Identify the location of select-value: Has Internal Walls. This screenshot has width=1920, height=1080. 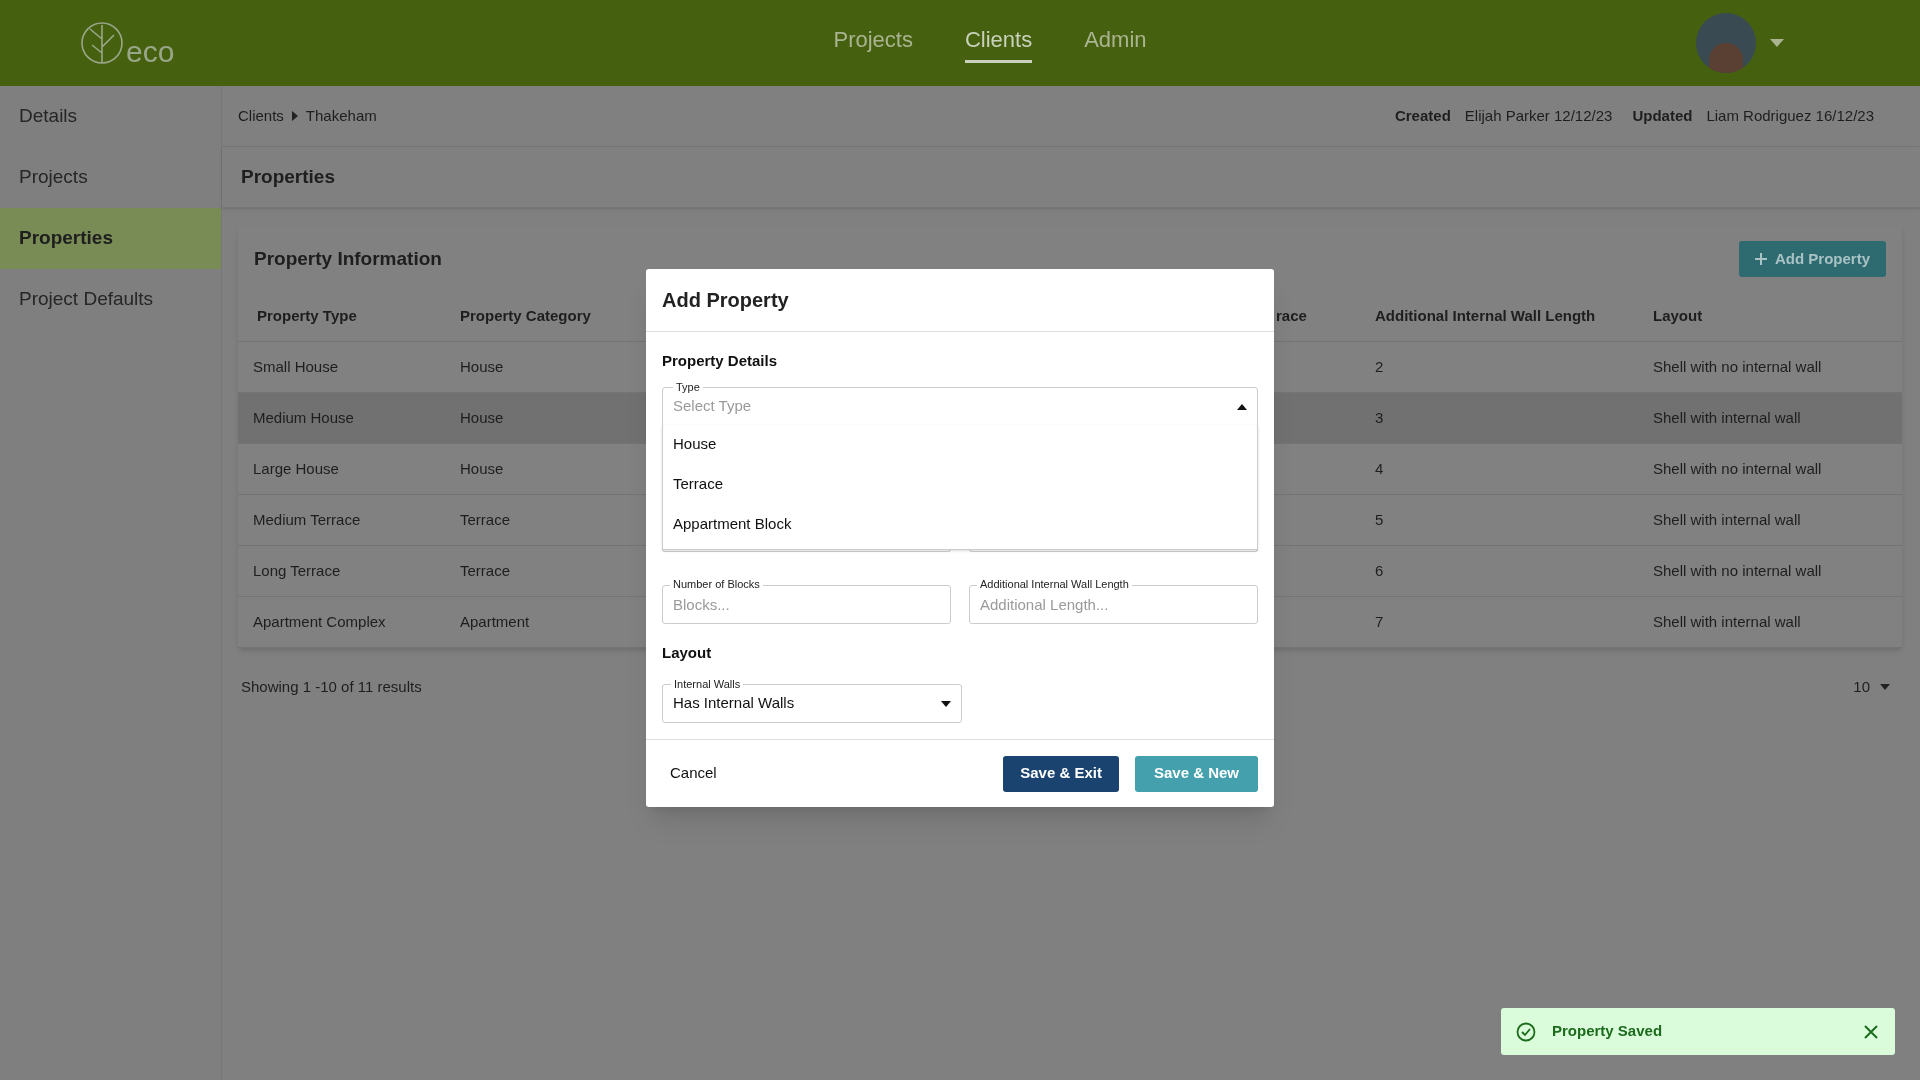
(734, 703).